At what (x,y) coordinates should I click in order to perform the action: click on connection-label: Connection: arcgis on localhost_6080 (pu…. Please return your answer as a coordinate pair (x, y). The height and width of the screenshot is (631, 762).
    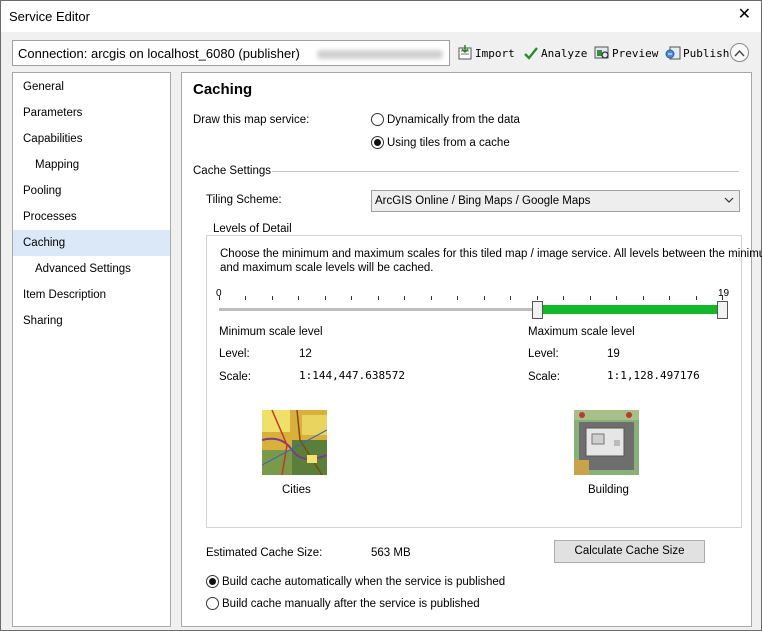
    Looking at the image, I should click on (159, 53).